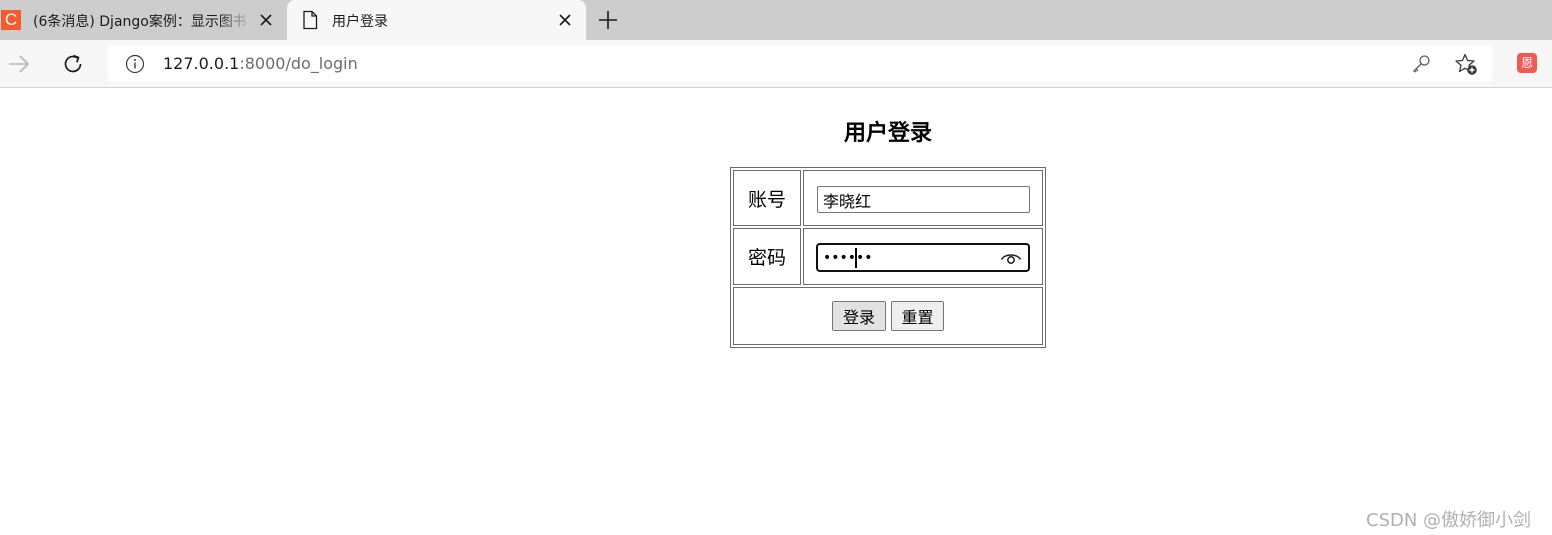  I want to click on new-tab-icon, so click(608, 20).